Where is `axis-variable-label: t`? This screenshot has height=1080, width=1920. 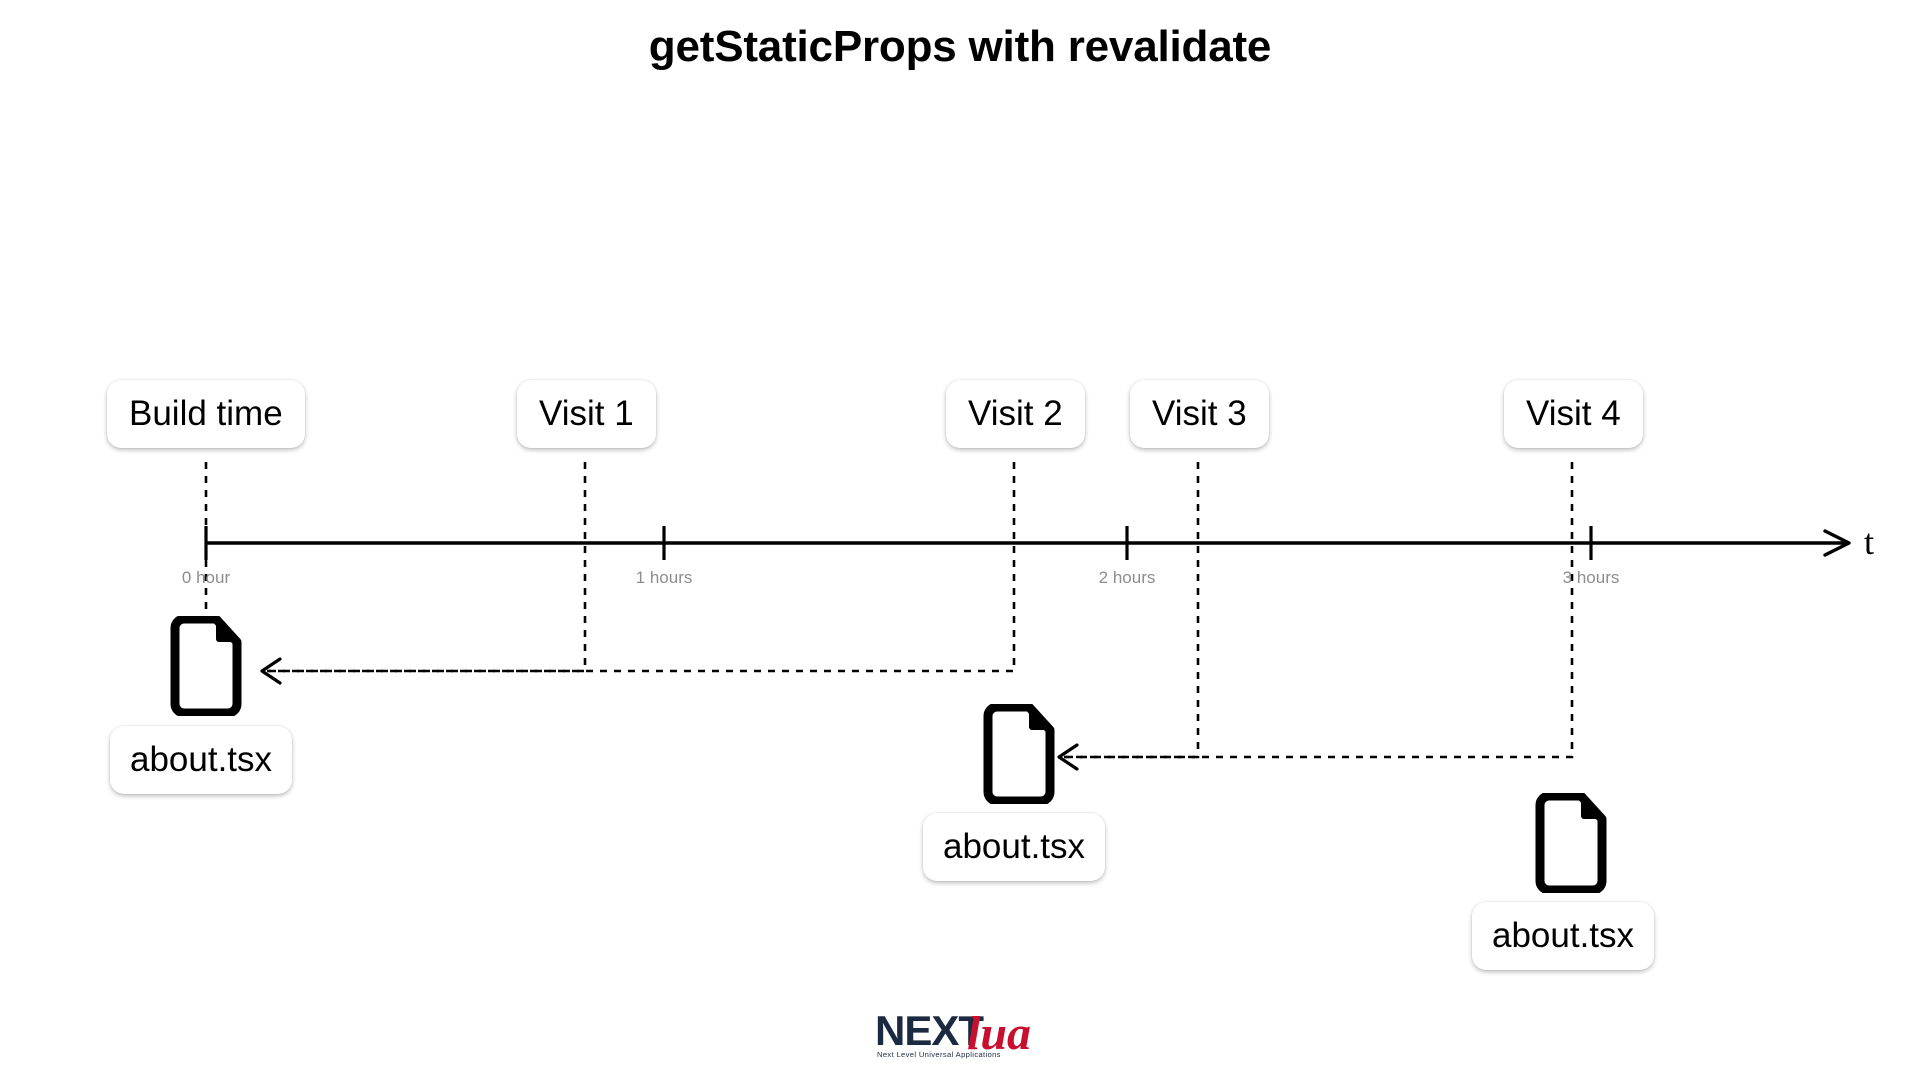
axis-variable-label: t is located at coordinates (1869, 542).